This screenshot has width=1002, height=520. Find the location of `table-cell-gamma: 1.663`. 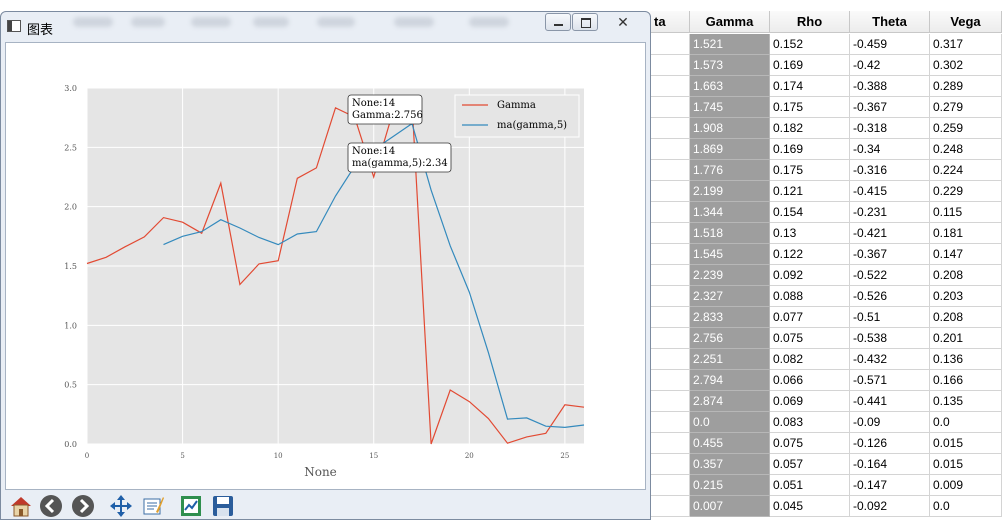

table-cell-gamma: 1.663 is located at coordinates (730, 86).